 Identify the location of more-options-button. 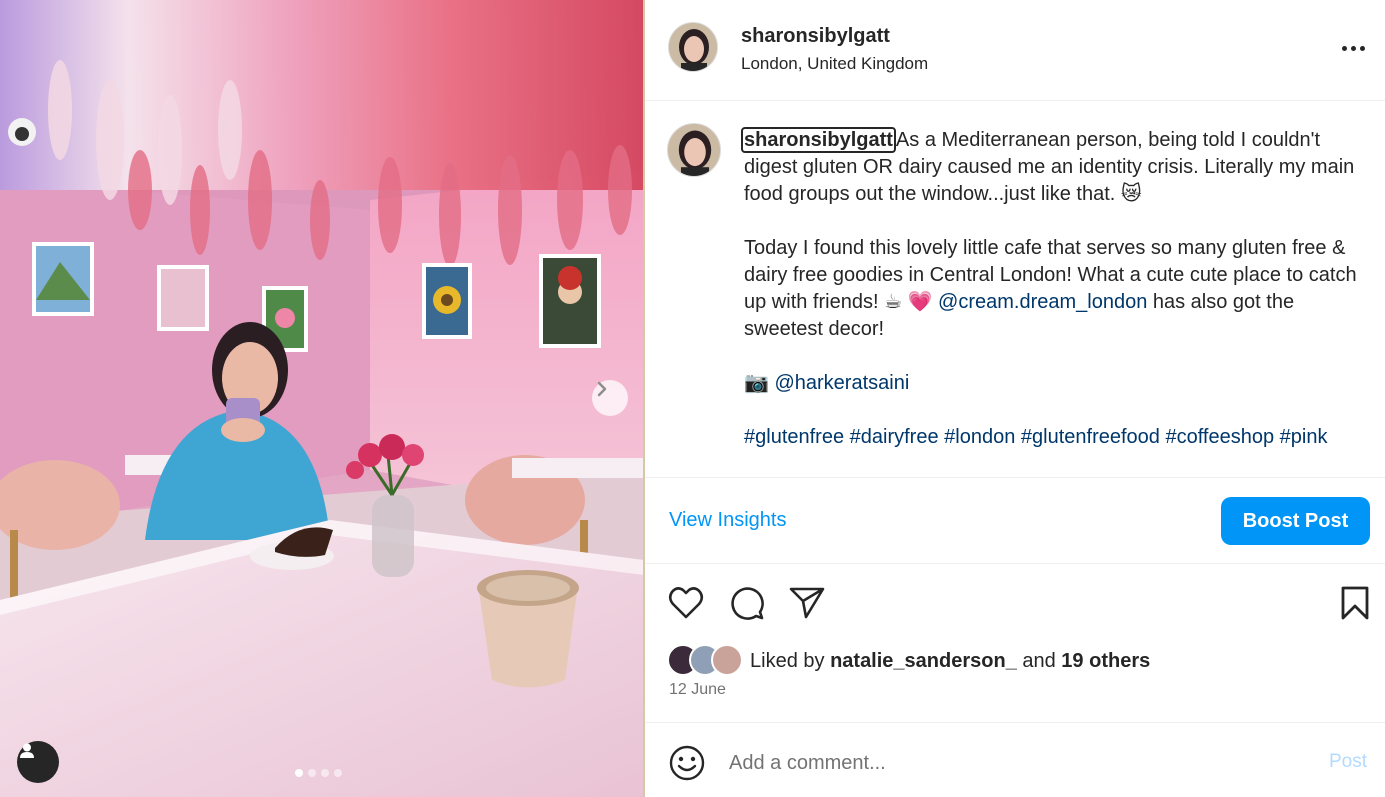
(1353, 48).